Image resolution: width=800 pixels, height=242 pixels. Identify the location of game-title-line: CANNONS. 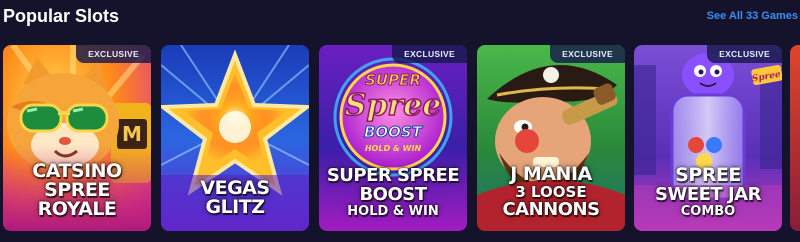
(551, 209).